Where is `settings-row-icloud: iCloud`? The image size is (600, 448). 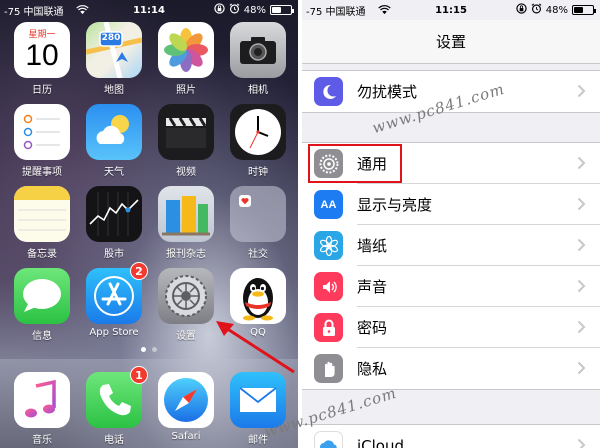
settings-row-icloud: iCloud is located at coordinates (451, 436).